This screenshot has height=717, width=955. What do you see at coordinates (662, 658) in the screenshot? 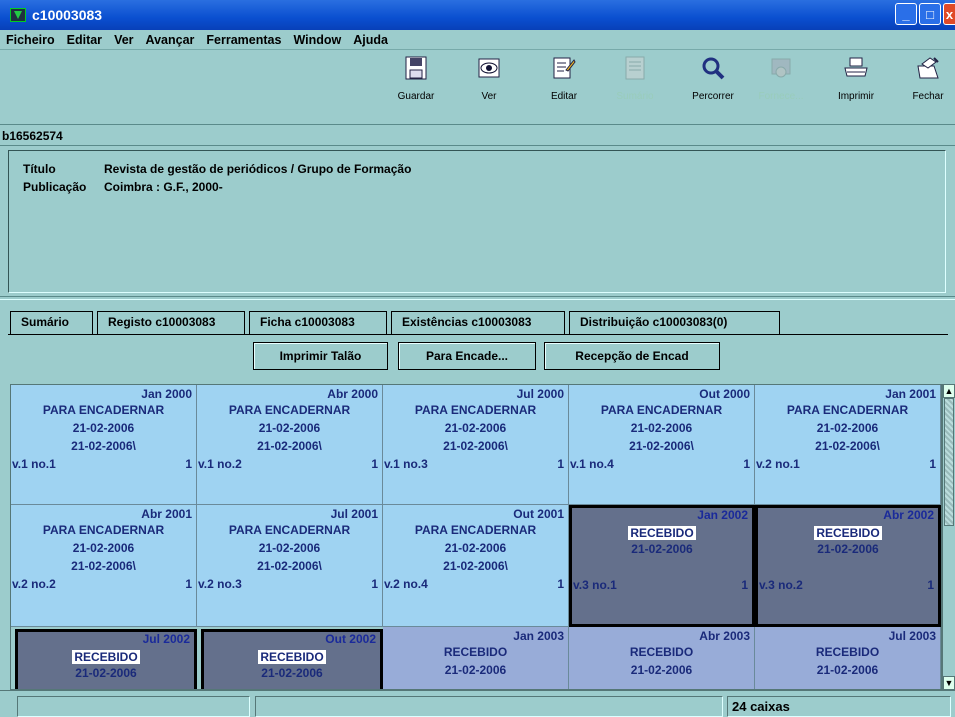
I see `issue-cell: Abr 2003 RECEBIDO 21-02-2006` at bounding box center [662, 658].